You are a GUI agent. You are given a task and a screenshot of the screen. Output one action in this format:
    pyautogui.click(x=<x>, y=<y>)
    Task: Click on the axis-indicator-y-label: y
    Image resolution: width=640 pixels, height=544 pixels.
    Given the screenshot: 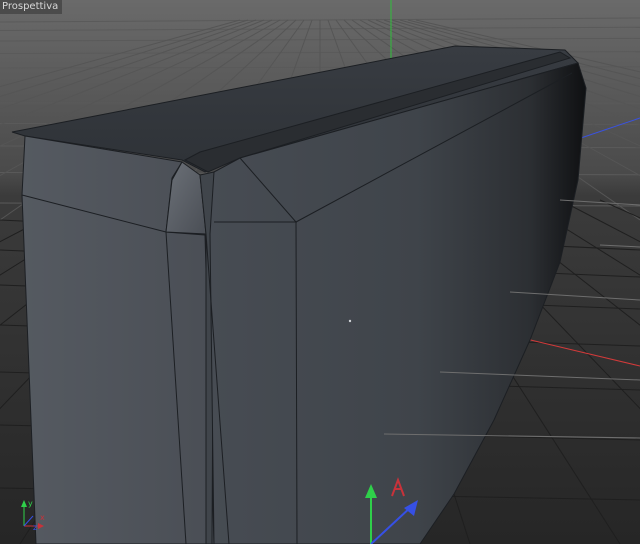 What is the action you would take?
    pyautogui.click(x=30, y=503)
    